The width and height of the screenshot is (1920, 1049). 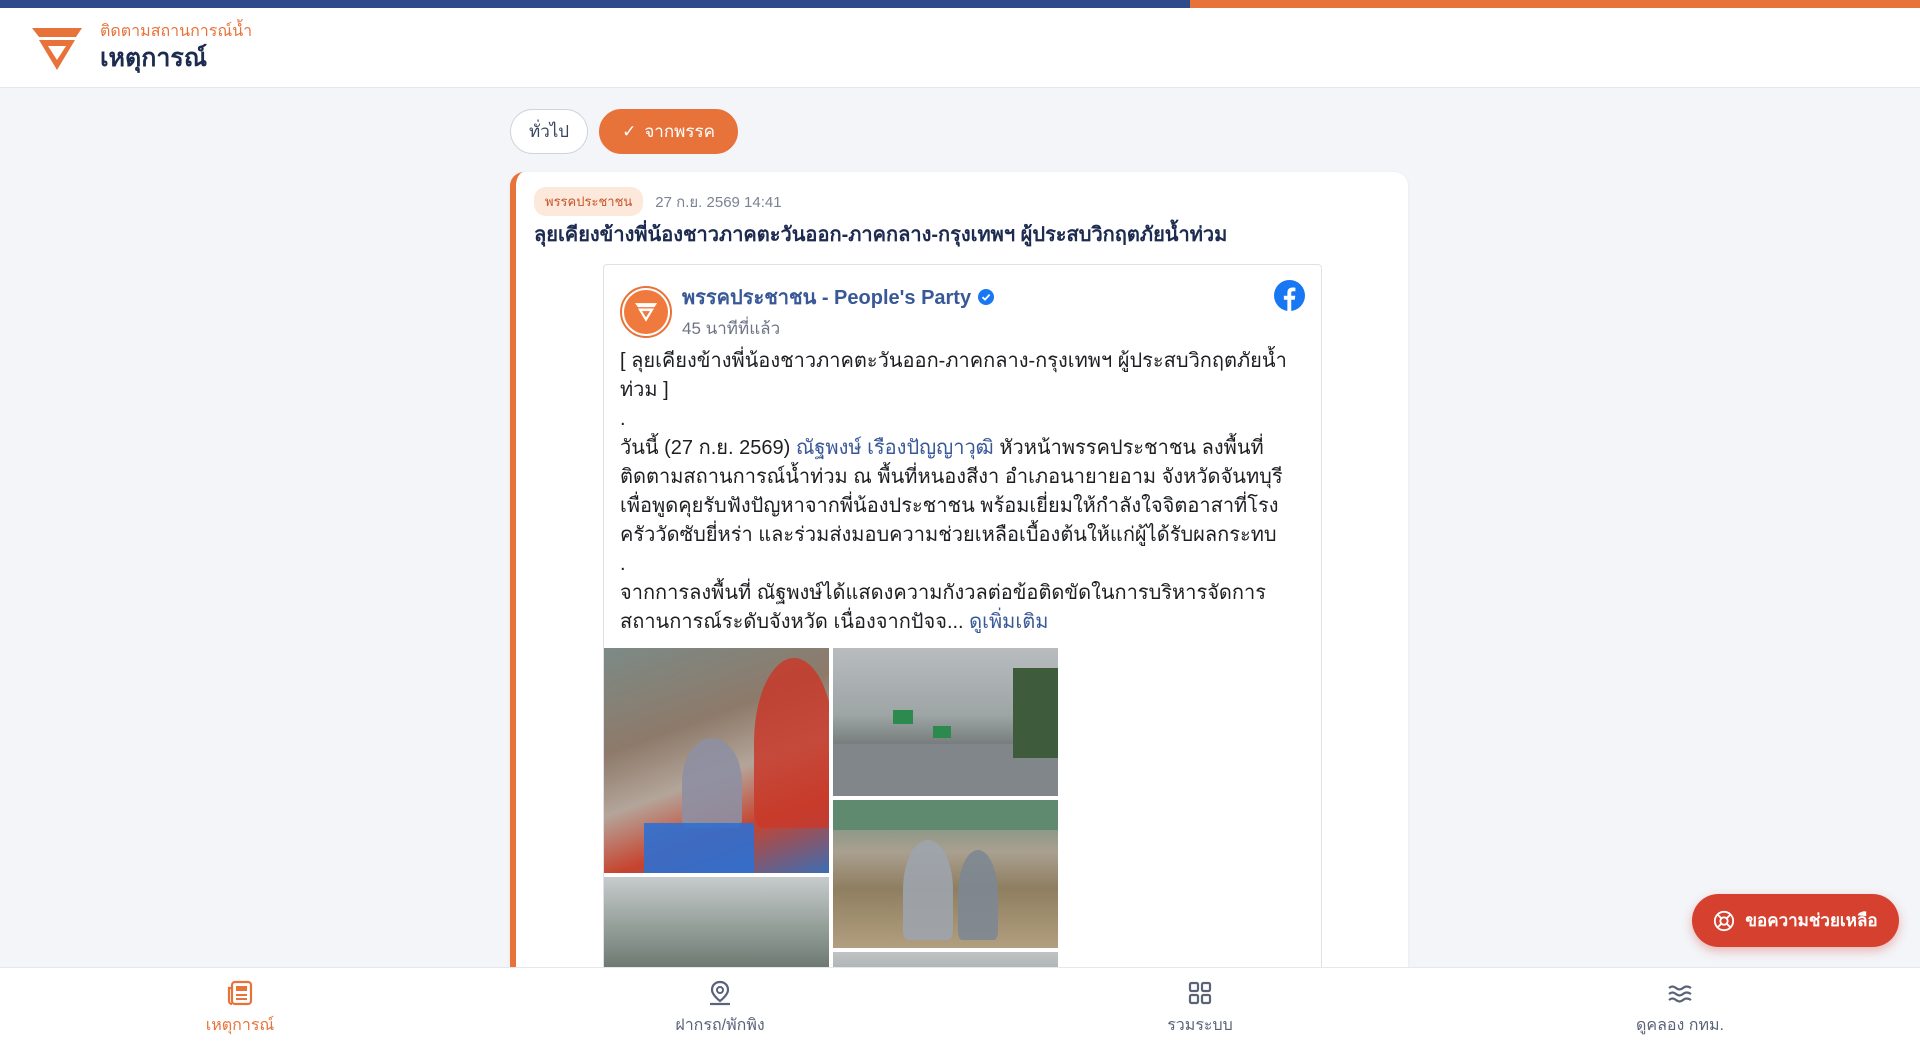 I want to click on filter-chips: ทั่วไป ✓ จากพรรค, so click(x=624, y=131).